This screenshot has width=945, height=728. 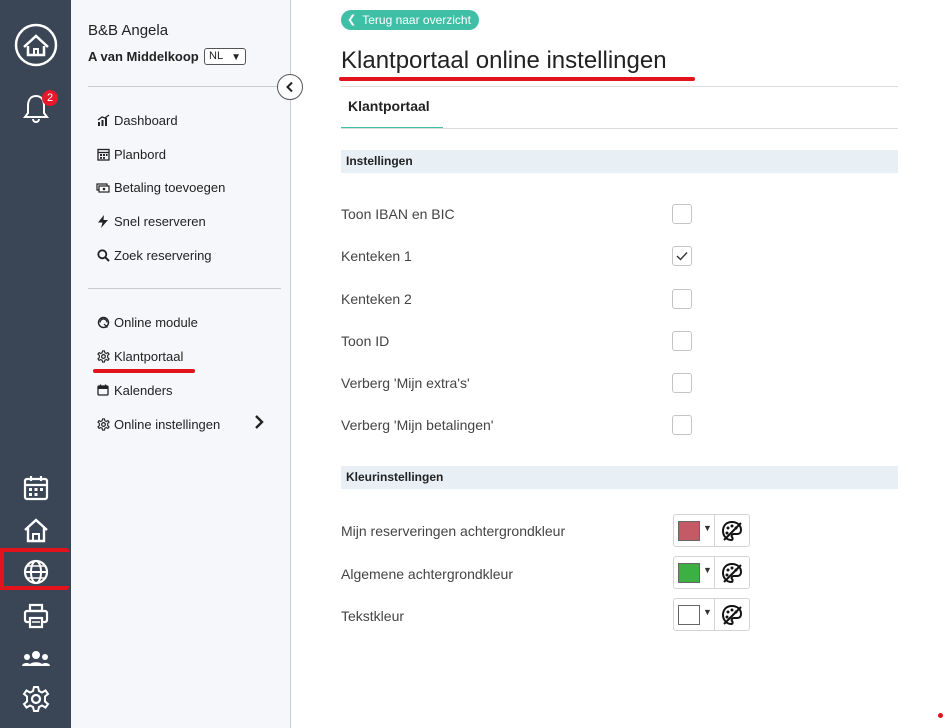 What do you see at coordinates (103, 120) in the screenshot?
I see `chart-icon` at bounding box center [103, 120].